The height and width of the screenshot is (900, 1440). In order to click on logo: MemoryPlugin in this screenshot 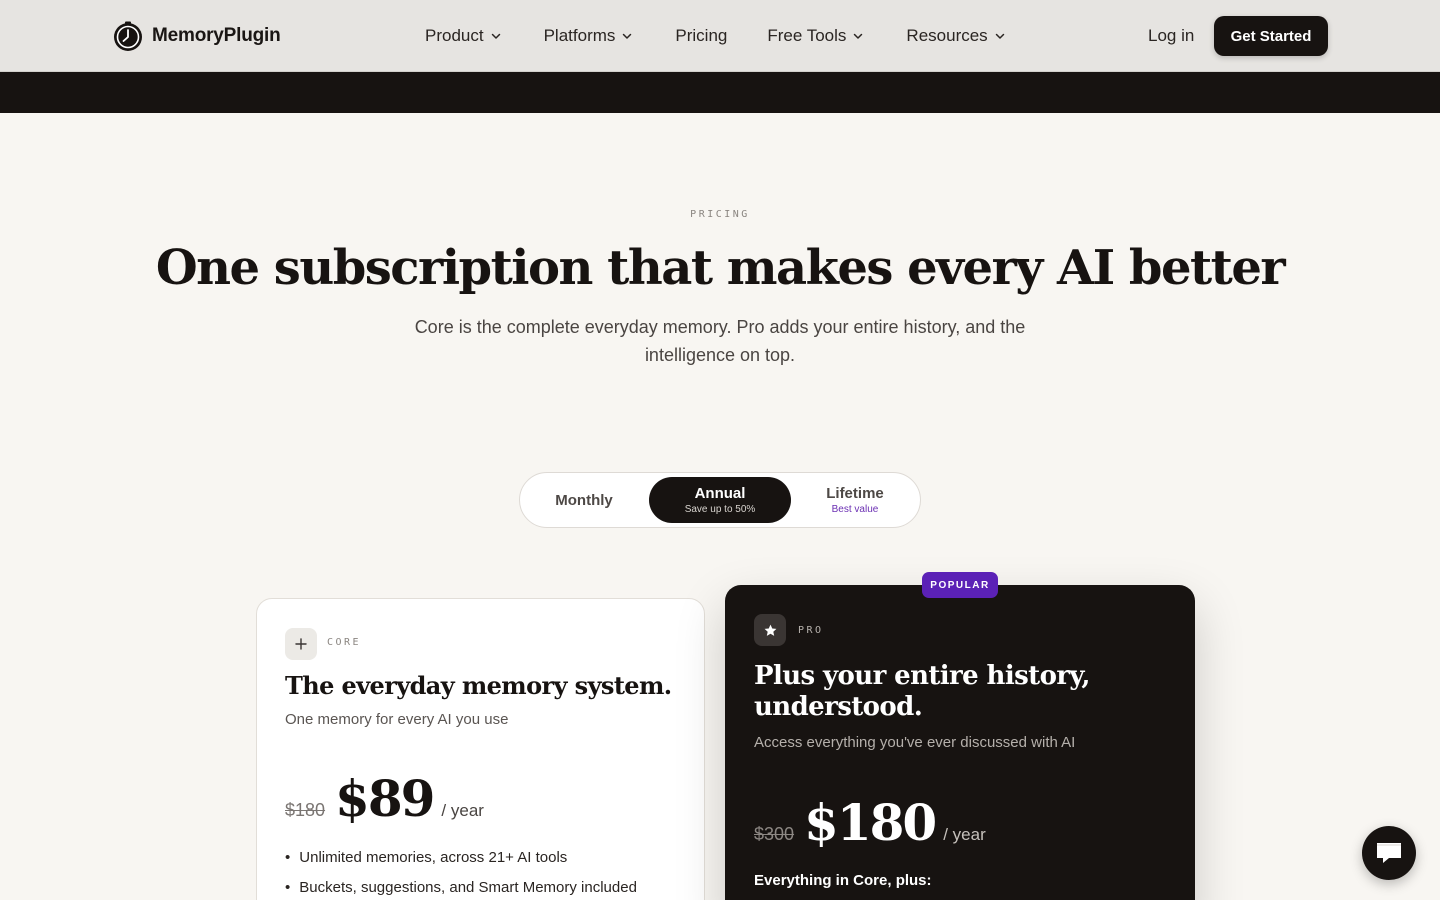, I will do `click(196, 36)`.